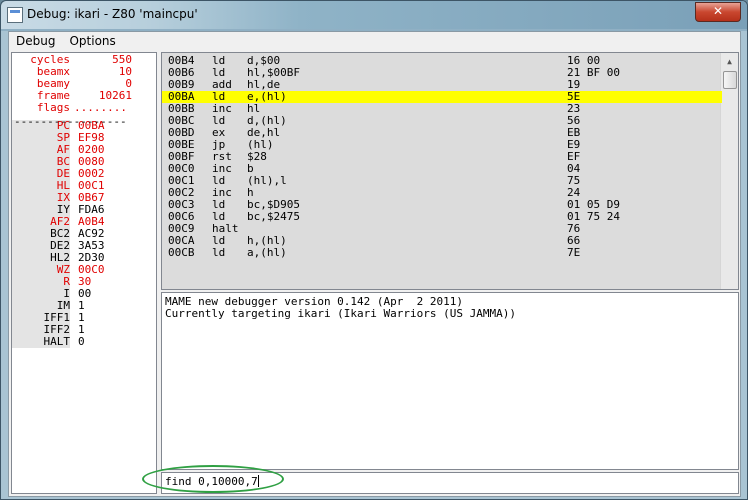 The height and width of the screenshot is (500, 748). Describe the element at coordinates (273, 216) in the screenshot. I see `operands: bc,$2475` at that location.